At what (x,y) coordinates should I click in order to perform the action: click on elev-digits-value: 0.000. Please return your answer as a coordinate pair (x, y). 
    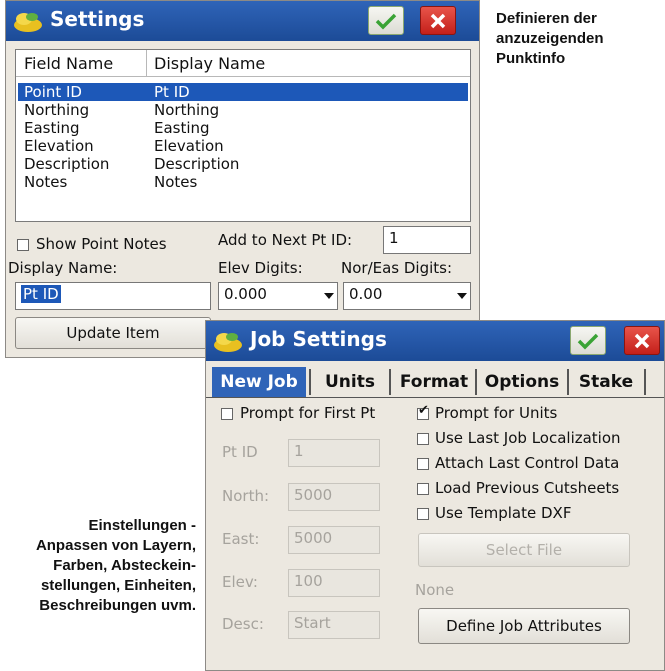
    Looking at the image, I should click on (245, 294).